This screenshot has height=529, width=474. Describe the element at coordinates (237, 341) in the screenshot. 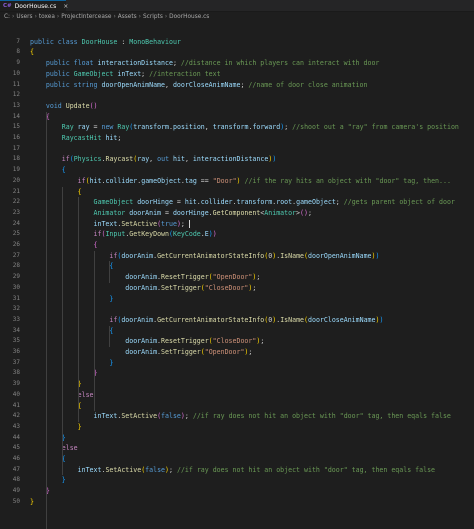

I see `code-line: 35 doorAnim.ResetTrigger("CloseDoor");` at that location.